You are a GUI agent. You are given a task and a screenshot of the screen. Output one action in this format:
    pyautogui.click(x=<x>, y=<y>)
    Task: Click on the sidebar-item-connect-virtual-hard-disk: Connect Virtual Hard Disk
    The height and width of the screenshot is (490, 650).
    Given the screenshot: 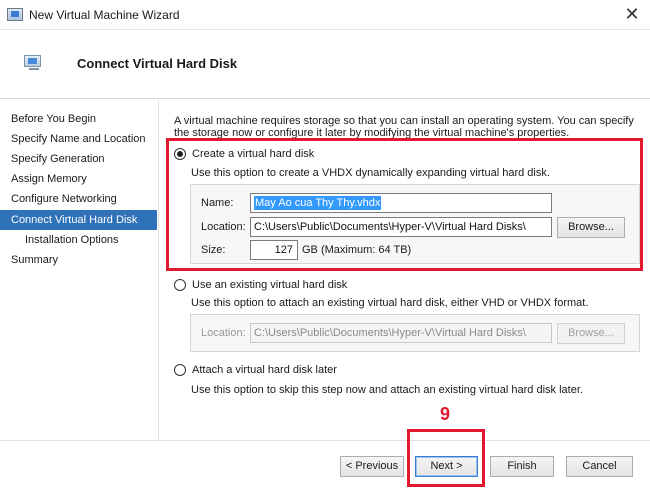 What is the action you would take?
    pyautogui.click(x=78, y=220)
    